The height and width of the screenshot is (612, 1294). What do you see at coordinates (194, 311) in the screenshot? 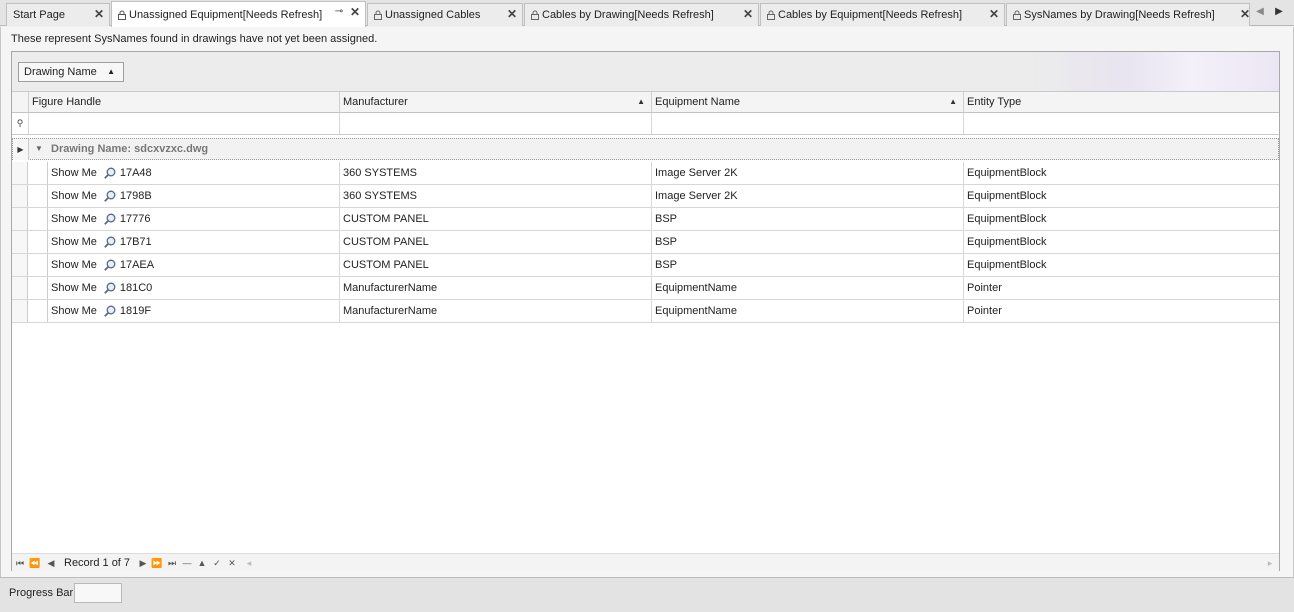
I see `cell-figure-handle: Show Me 1819F` at bounding box center [194, 311].